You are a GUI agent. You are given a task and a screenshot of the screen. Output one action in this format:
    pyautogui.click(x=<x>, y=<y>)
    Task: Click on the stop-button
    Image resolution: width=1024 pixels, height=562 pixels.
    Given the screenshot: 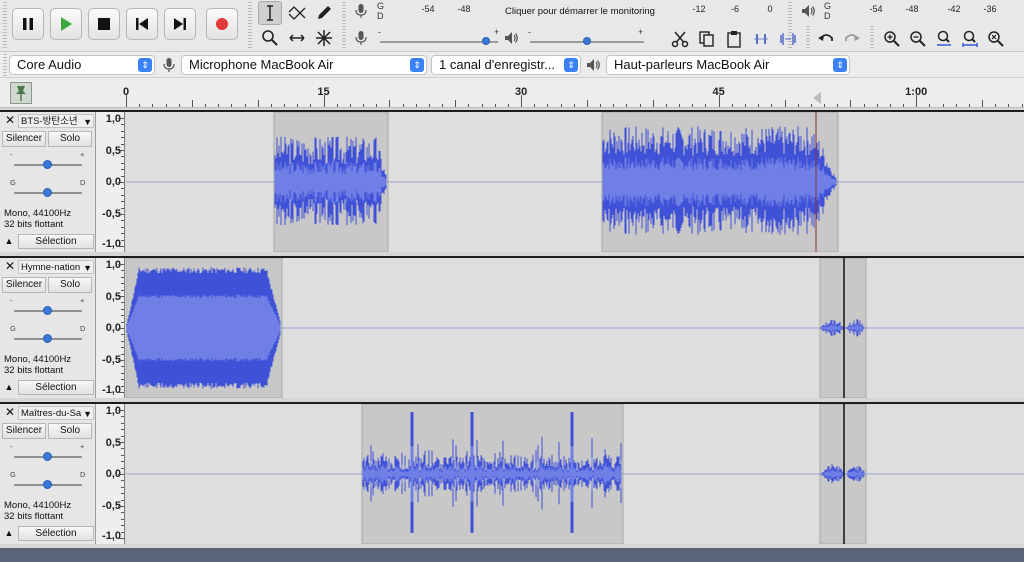 What is the action you would take?
    pyautogui.click(x=104, y=24)
    